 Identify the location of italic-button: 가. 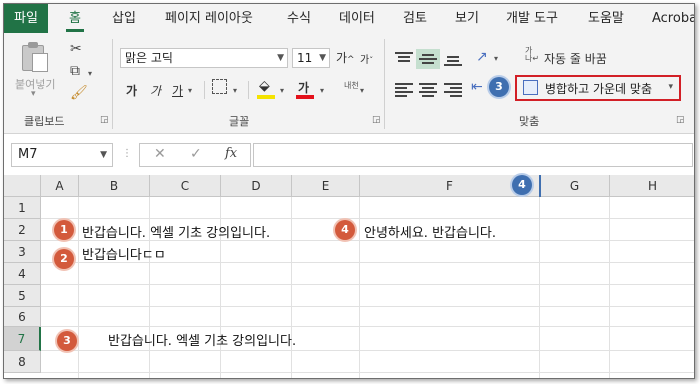
(155, 90).